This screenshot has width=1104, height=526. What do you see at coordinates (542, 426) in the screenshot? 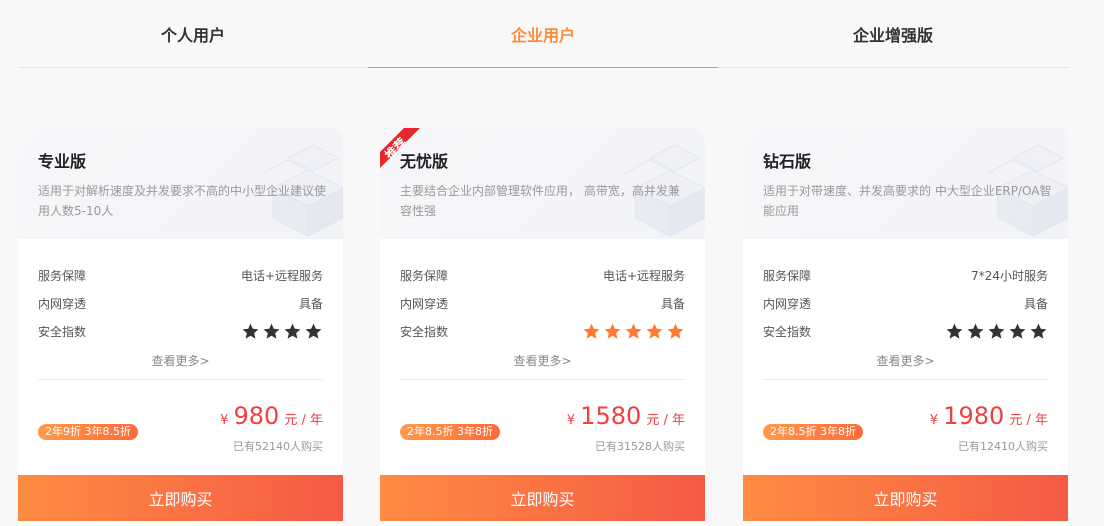
I see `price-area: 2年8.5折 3年8折 ¥ 1580 元 / 年 已有31528人购买` at bounding box center [542, 426].